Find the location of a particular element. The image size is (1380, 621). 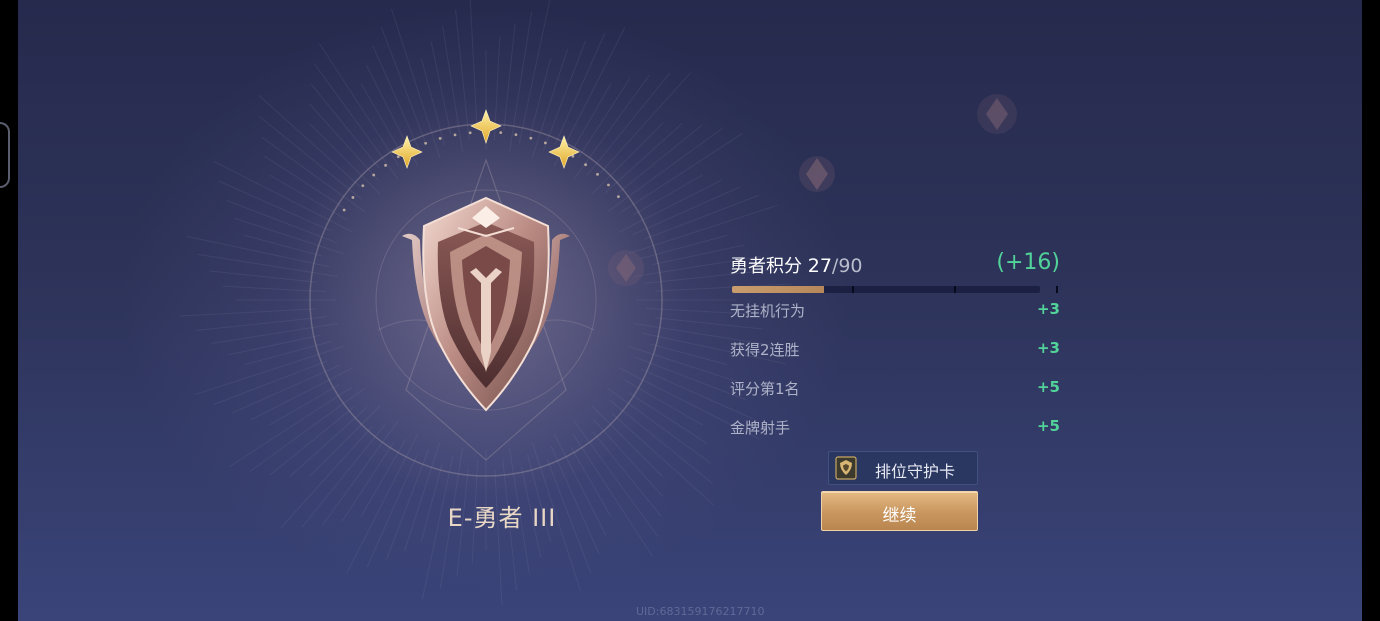

guard-card-label: 排位守护卡 is located at coordinates (915, 471).